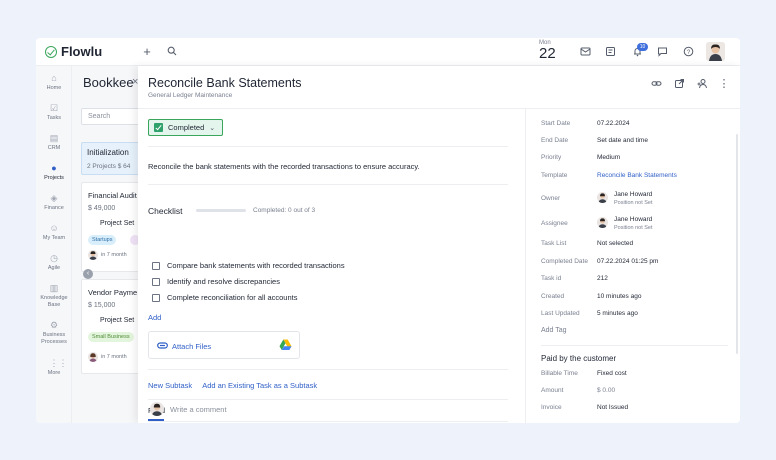 The image size is (776, 460). I want to click on task-title: Reconcile Bank Statements, so click(225, 83).